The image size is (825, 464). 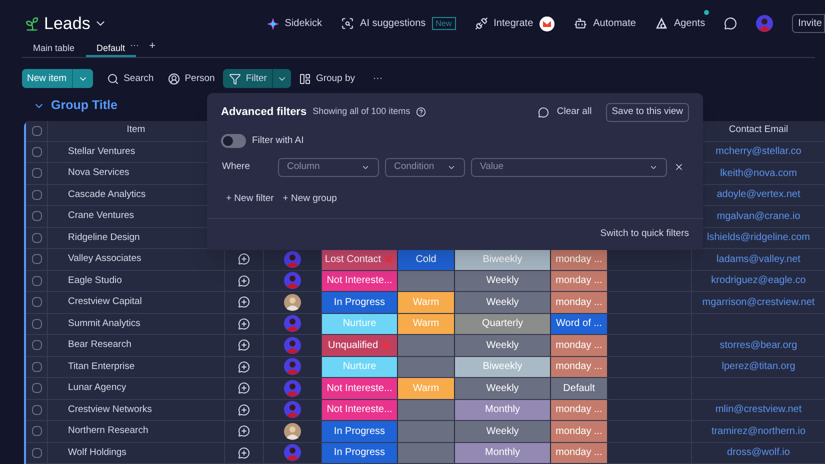 What do you see at coordinates (759, 152) in the screenshot?
I see `email-link: mcherry@stellar.co` at bounding box center [759, 152].